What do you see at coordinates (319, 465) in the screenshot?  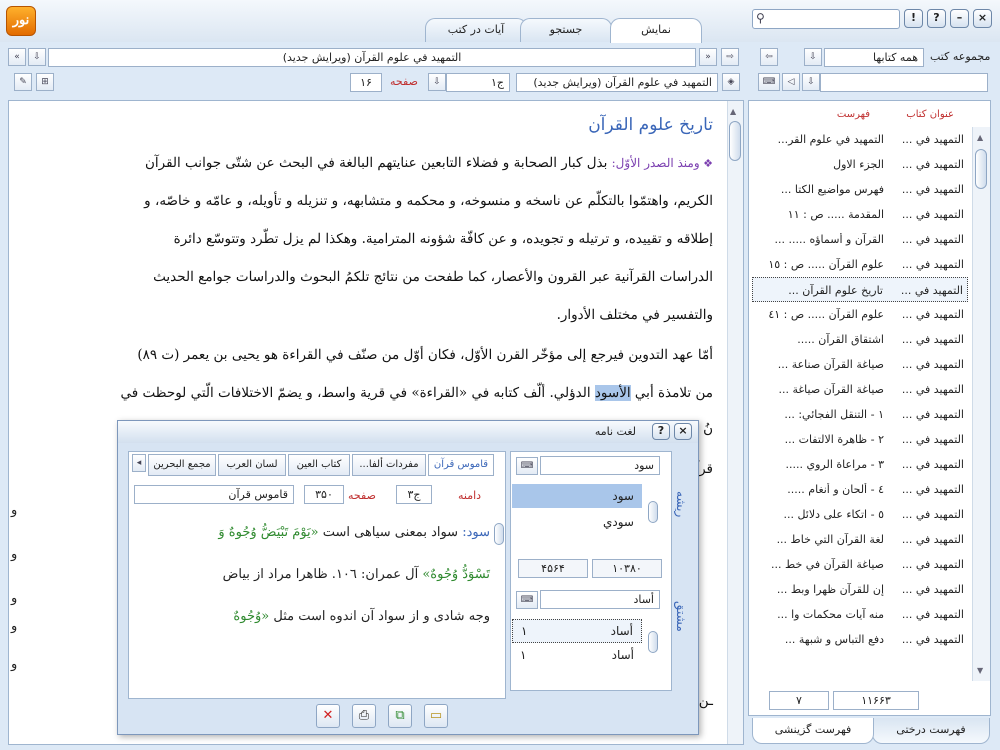 I see `source-tab-ayn: كتاب العين` at bounding box center [319, 465].